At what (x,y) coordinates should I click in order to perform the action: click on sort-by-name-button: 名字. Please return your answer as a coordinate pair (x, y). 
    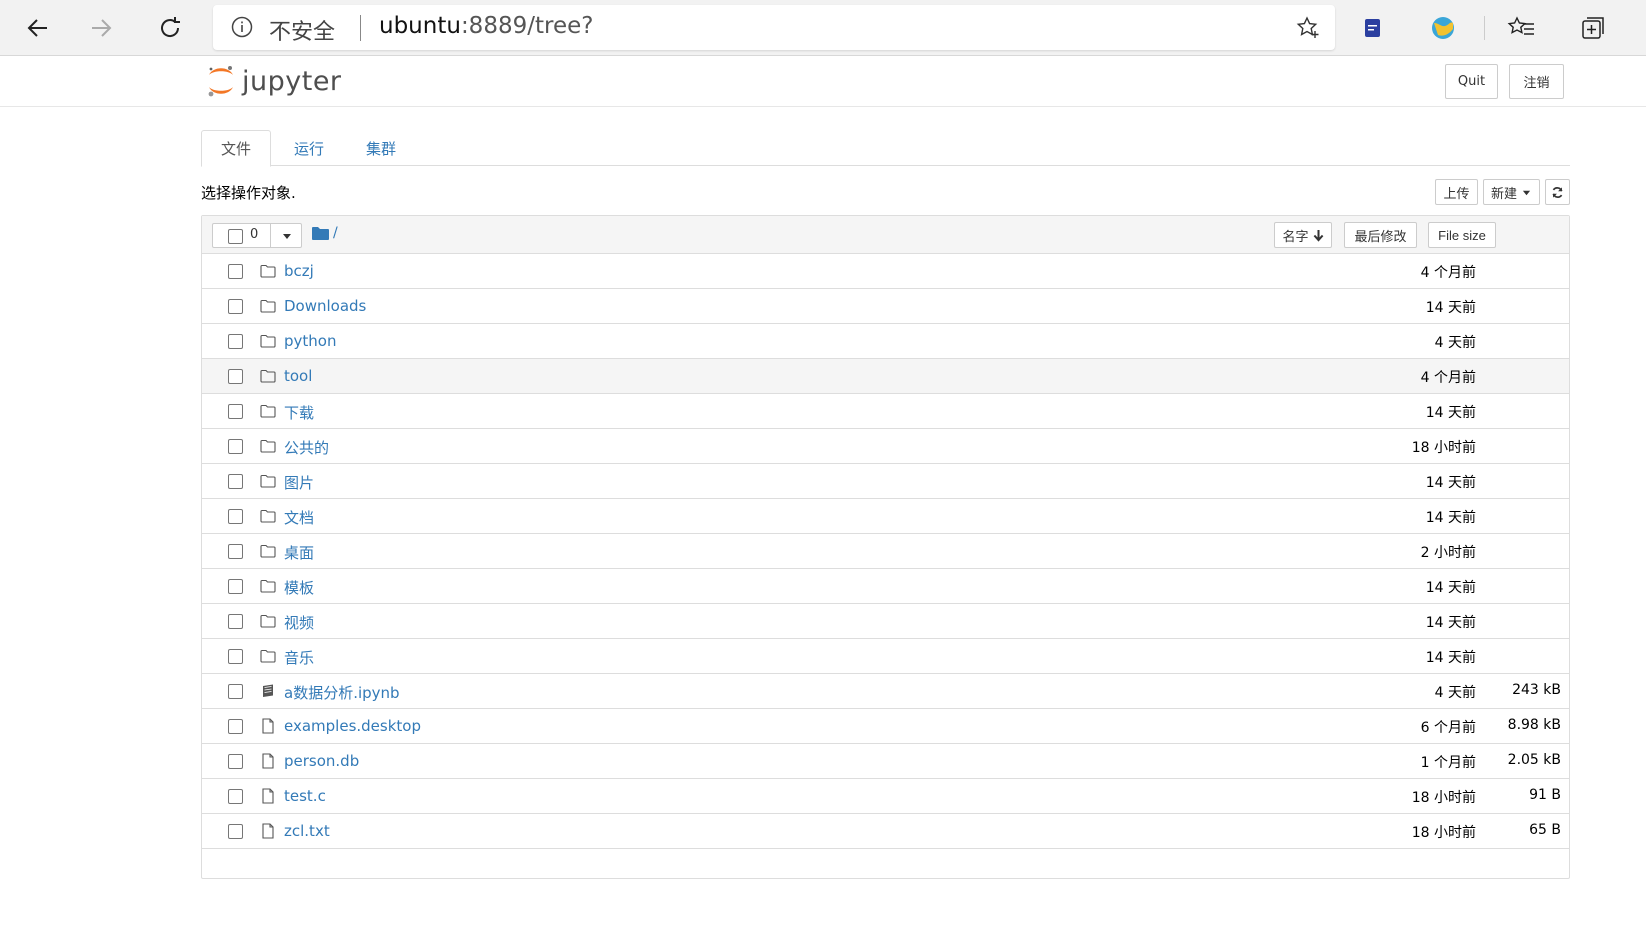
    Looking at the image, I should click on (1303, 235).